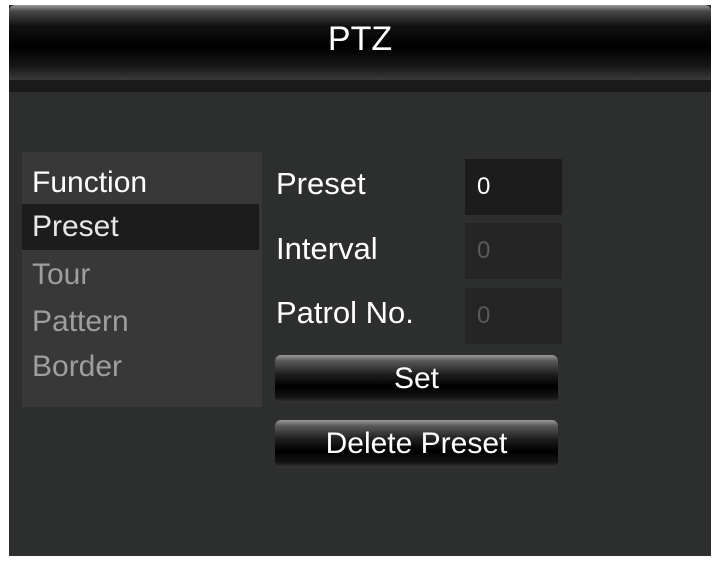 The height and width of the screenshot is (561, 721). Describe the element at coordinates (360, 39) in the screenshot. I see `window-title: PTZ` at that location.